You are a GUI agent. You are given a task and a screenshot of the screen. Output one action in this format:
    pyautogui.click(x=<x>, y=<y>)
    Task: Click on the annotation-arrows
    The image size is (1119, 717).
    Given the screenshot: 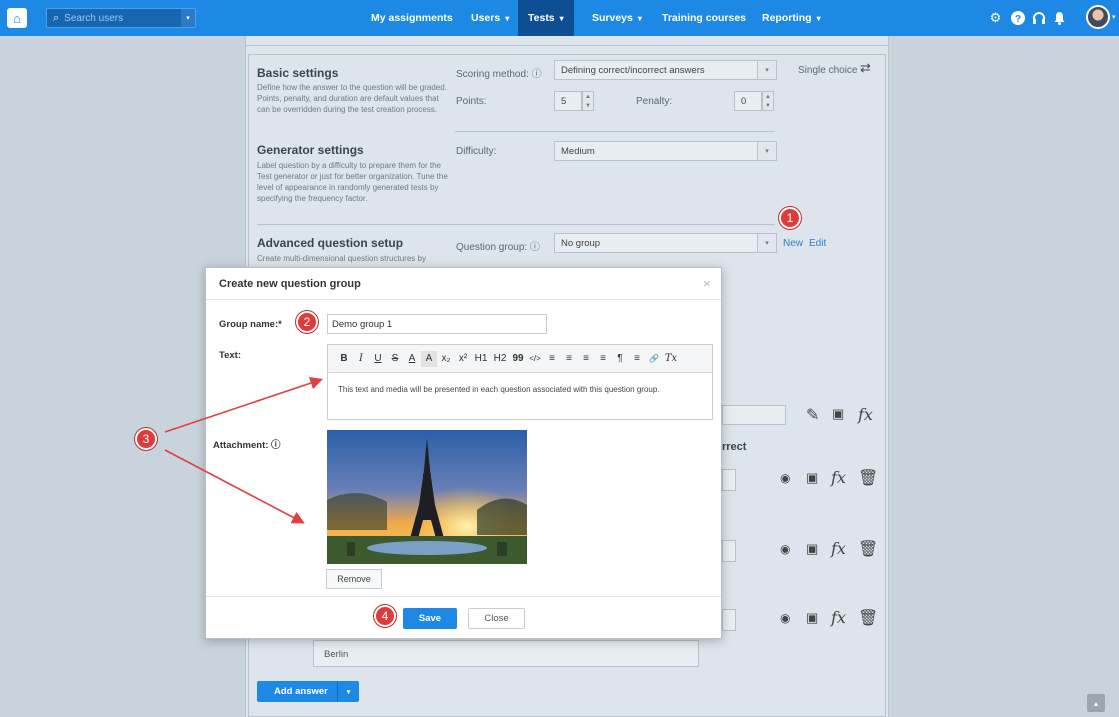 What is the action you would take?
    pyautogui.click(x=244, y=450)
    